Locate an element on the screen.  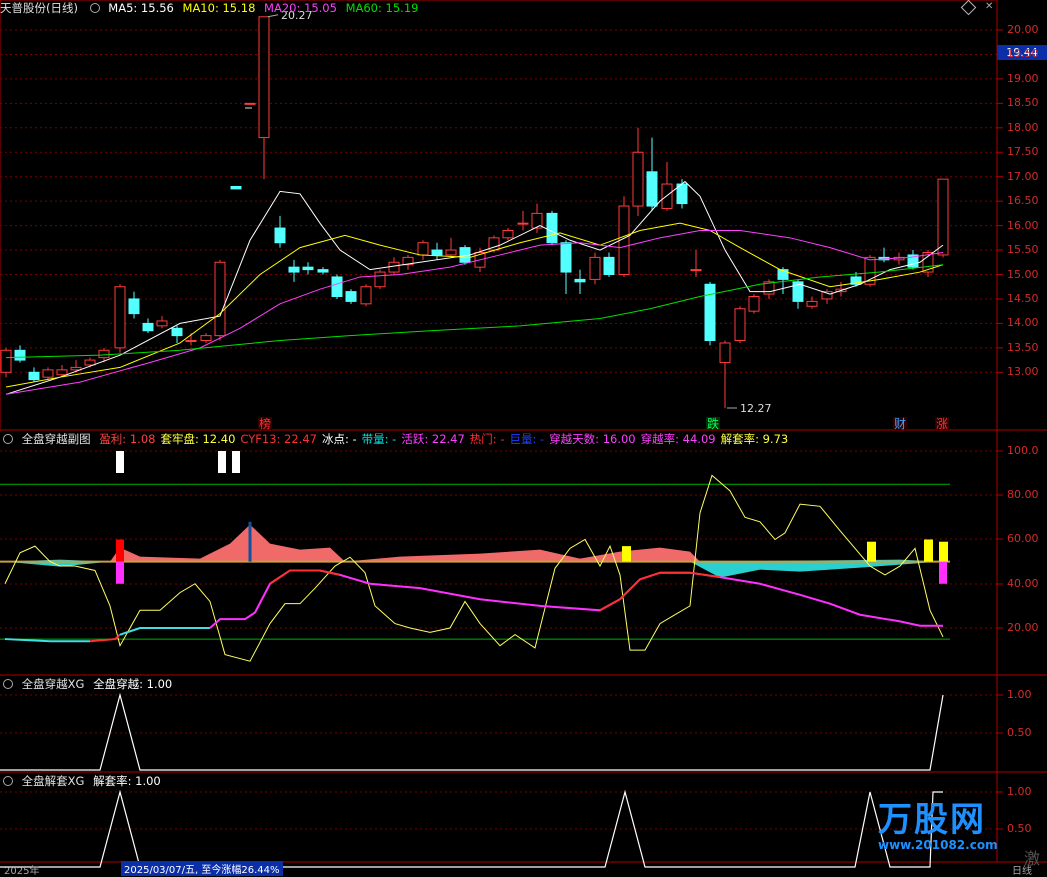
sub-indicator-name: 全盘穿越副图 is located at coordinates (56, 439).